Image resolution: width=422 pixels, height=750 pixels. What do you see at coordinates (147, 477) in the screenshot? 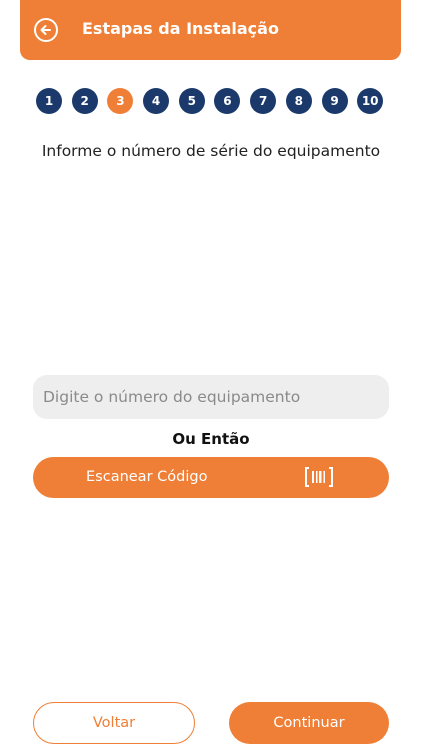
I see `scan-code-label: Escanear Código` at bounding box center [147, 477].